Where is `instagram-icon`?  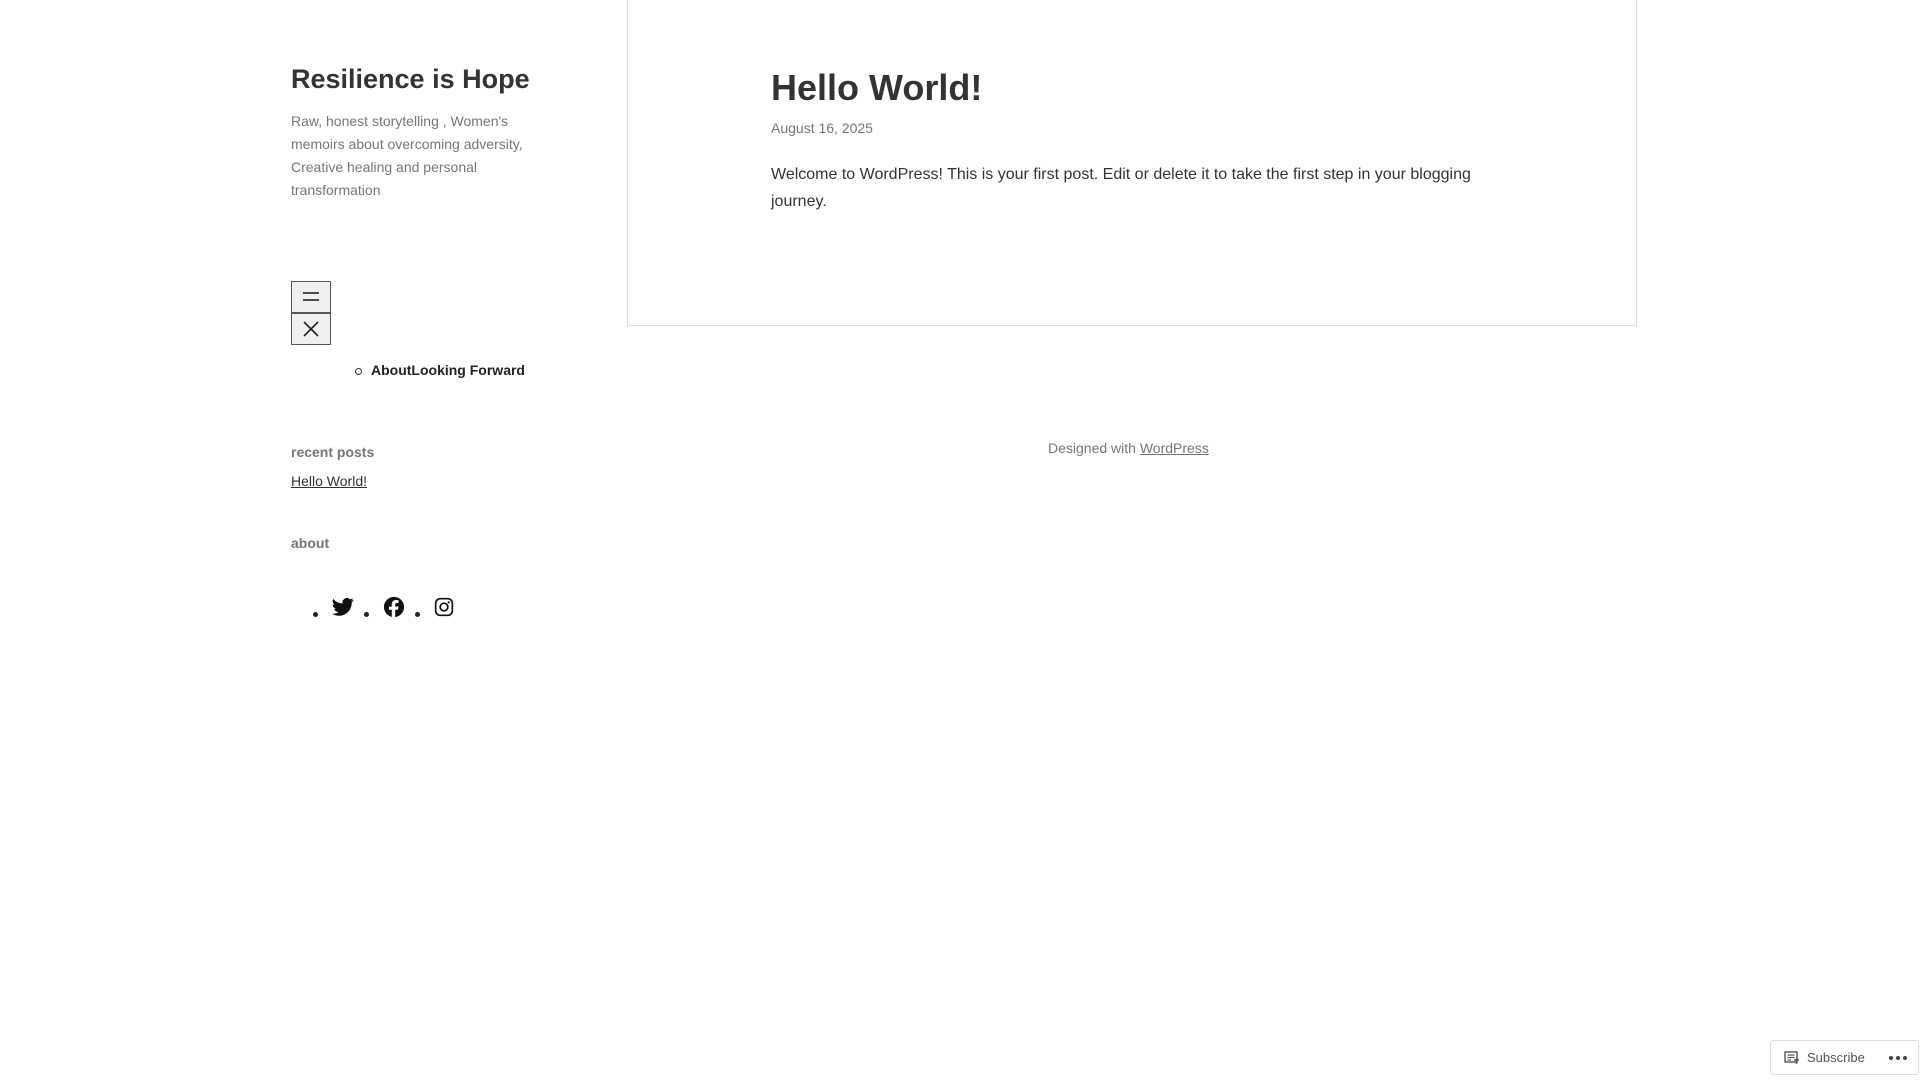
instagram-icon is located at coordinates (444, 607).